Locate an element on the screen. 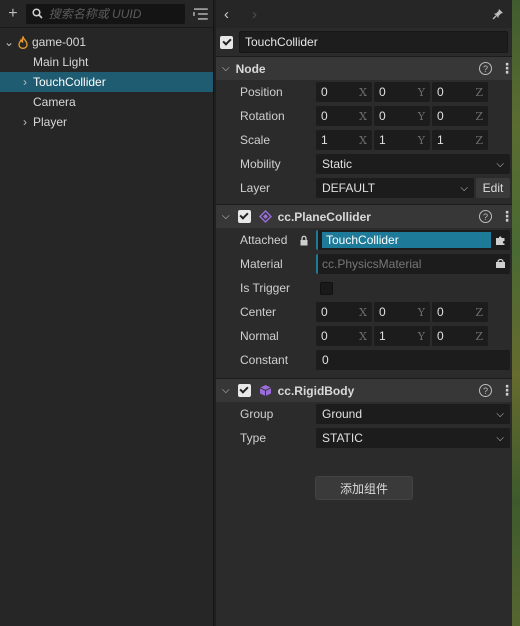 The width and height of the screenshot is (520, 626). node-section-header: ⌵ Node ? ⋮ is located at coordinates (365, 68).